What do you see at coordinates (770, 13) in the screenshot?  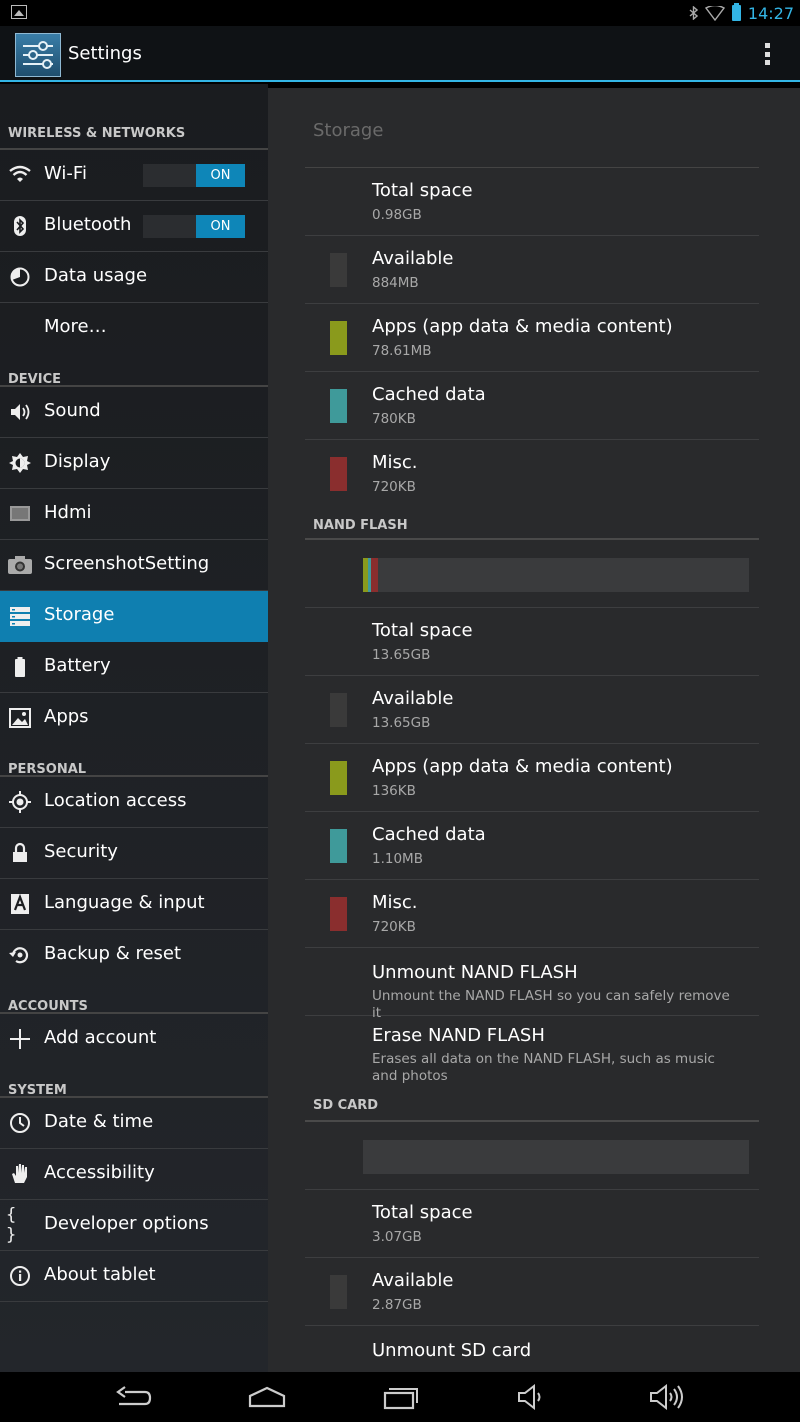 I see `clock-time: 14:27` at bounding box center [770, 13].